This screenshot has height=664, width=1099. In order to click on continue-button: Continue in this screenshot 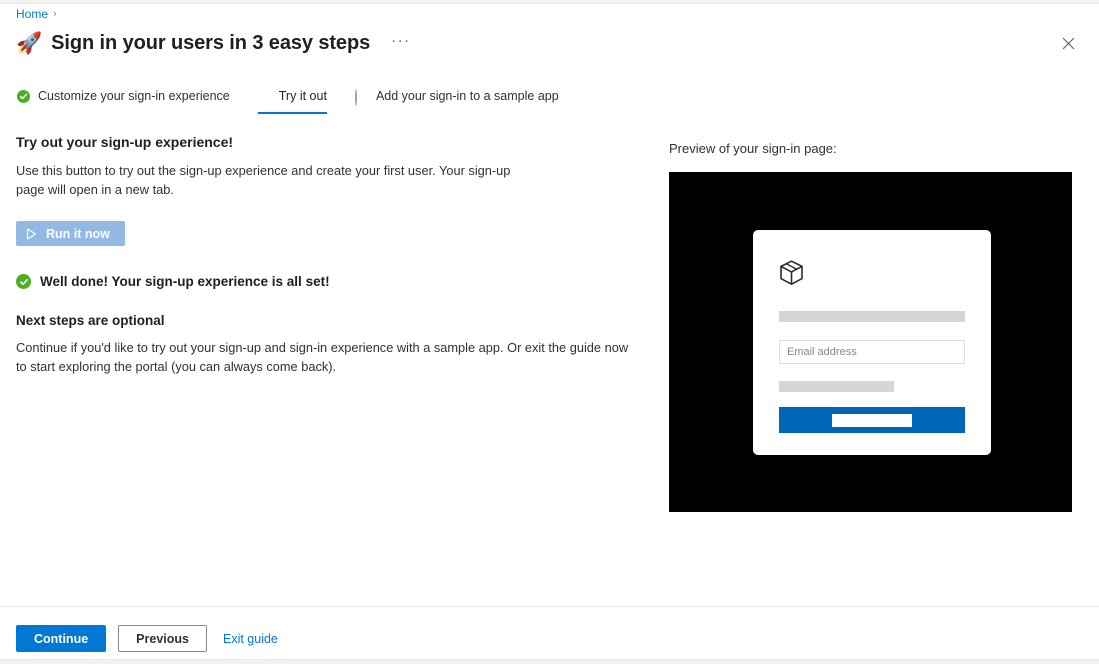, I will do `click(61, 638)`.